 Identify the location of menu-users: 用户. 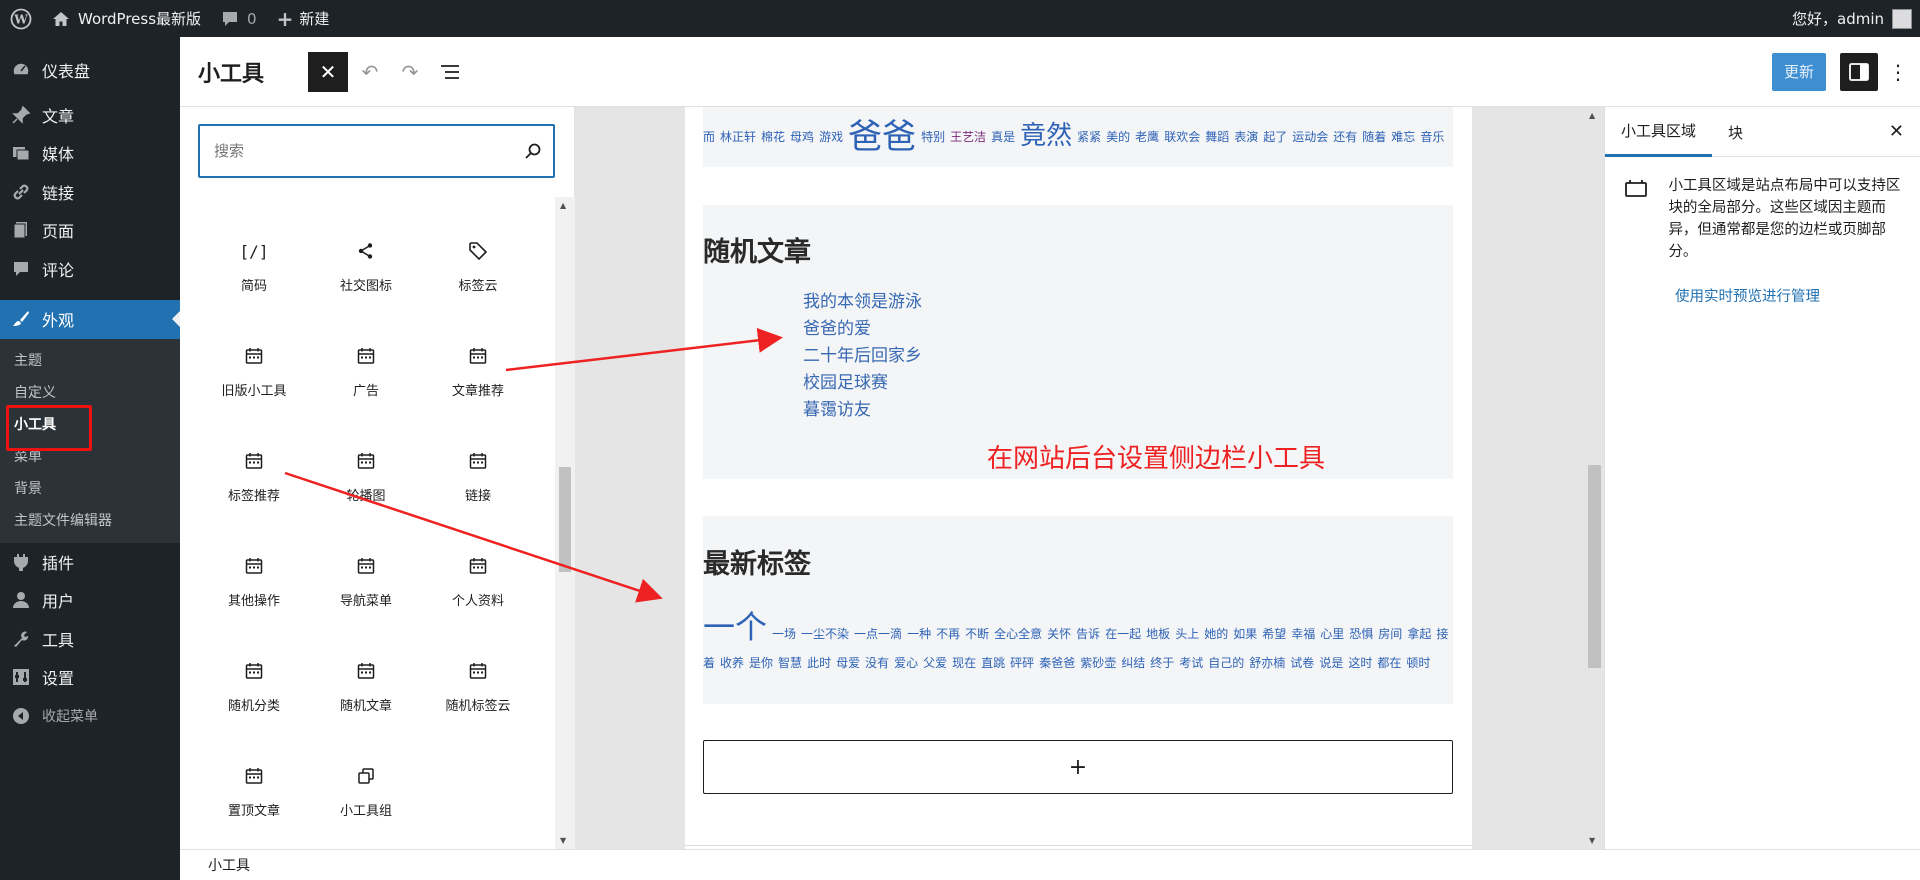
(90, 600).